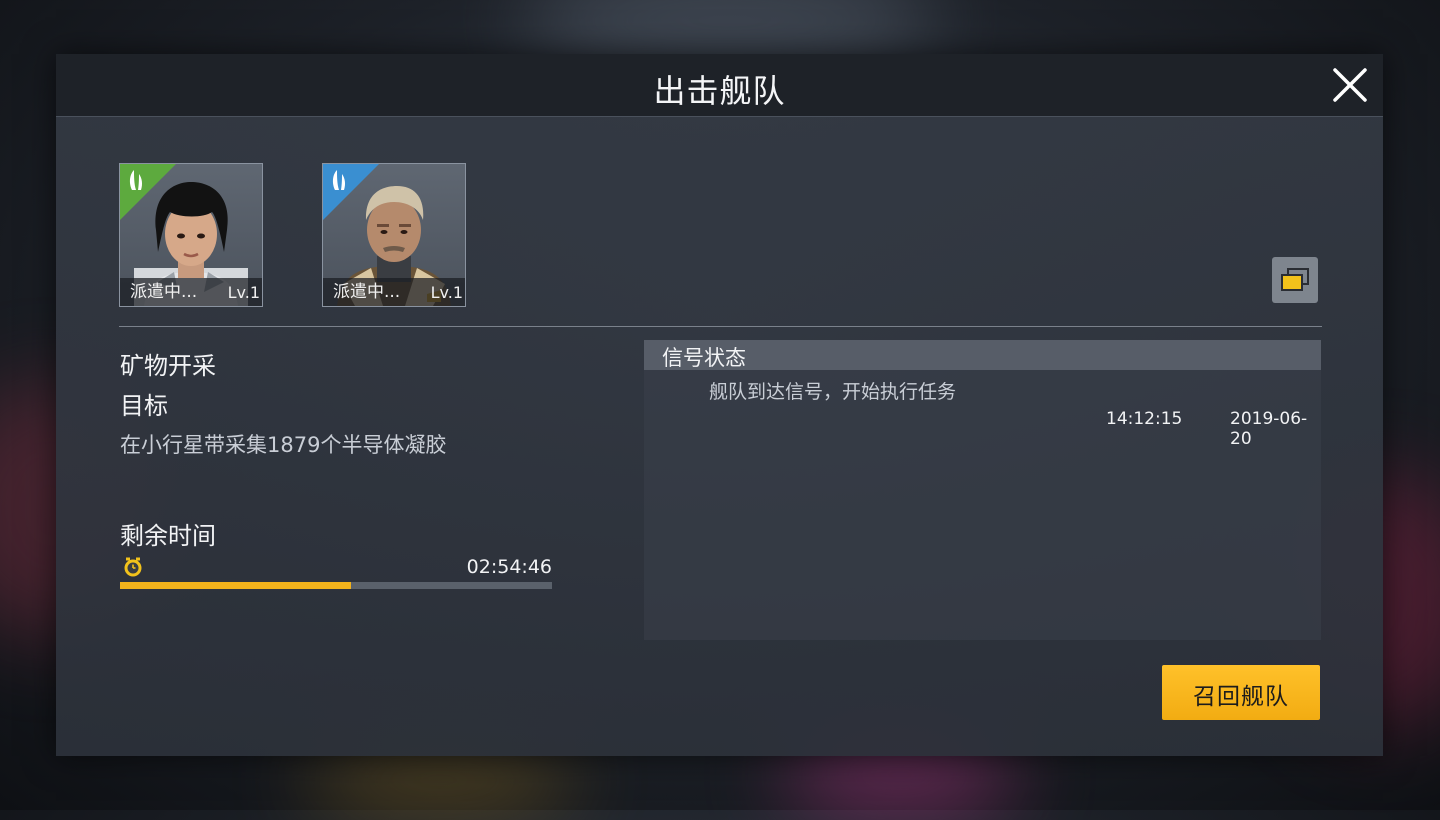 The height and width of the screenshot is (820, 1440). I want to click on close-button, so click(1350, 85).